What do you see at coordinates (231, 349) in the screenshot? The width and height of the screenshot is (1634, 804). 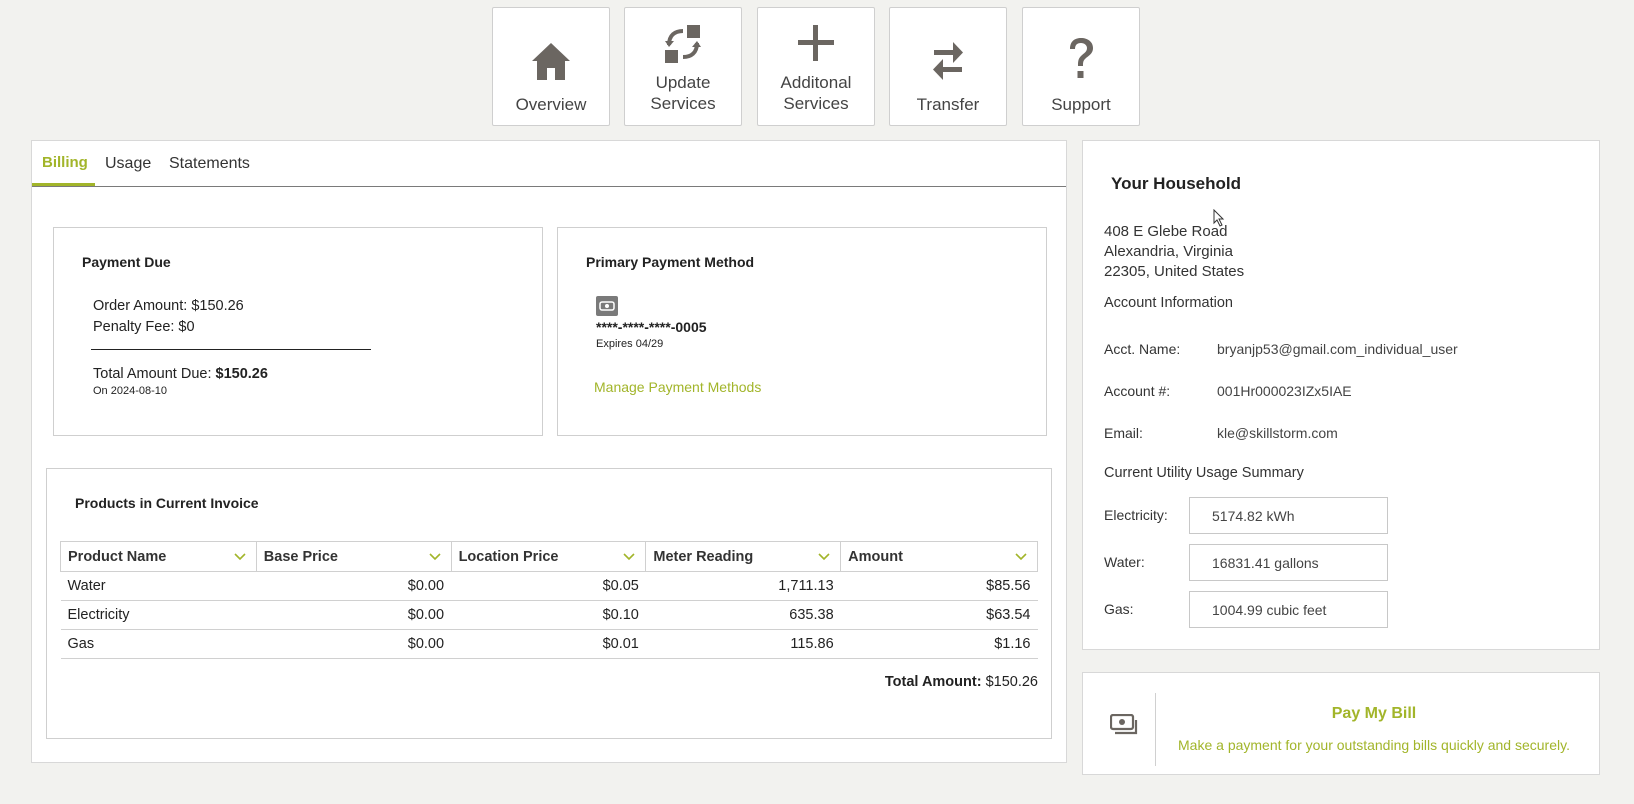 I see `payment-divider` at bounding box center [231, 349].